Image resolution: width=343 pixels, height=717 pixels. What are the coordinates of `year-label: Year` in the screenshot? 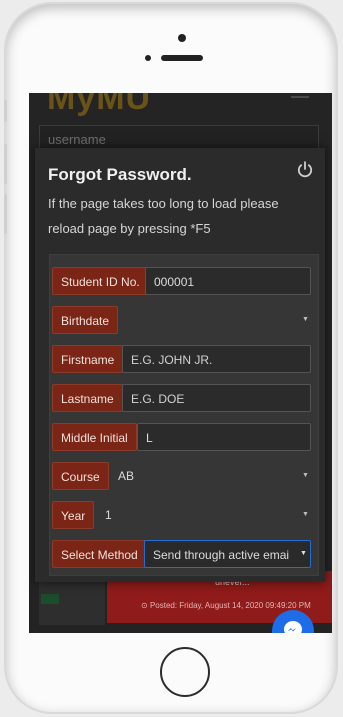 It's located at (73, 515).